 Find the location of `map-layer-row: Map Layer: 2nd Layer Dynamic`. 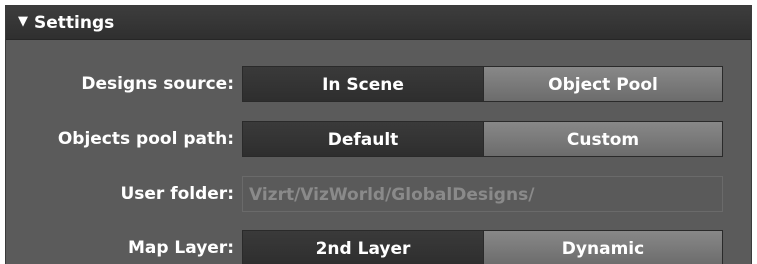

map-layer-row: Map Layer: 2nd Layer Dynamic is located at coordinates (378, 247).